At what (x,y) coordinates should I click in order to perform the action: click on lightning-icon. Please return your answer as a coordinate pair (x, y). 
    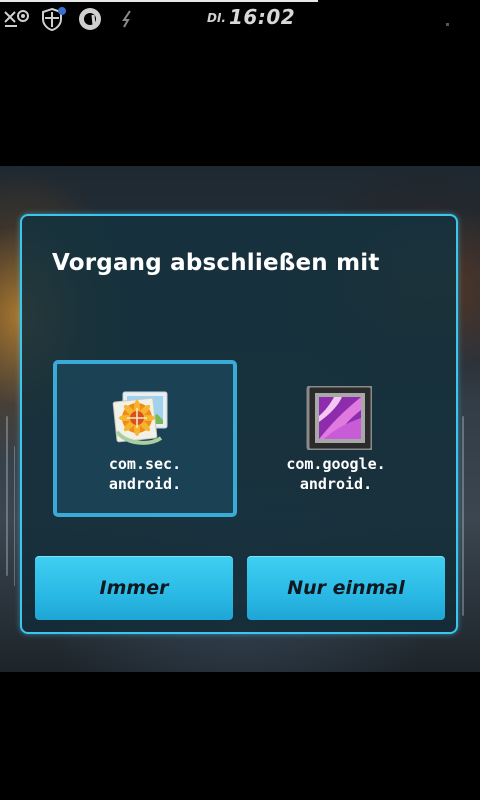
    Looking at the image, I should click on (127, 19).